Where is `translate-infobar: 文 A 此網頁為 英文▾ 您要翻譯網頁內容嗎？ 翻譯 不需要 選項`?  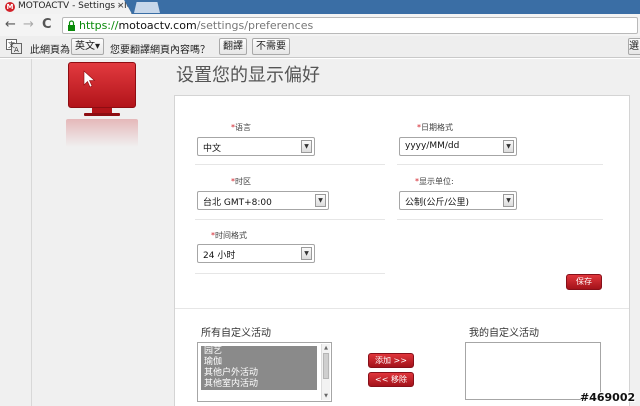 translate-infobar: 文 A 此網頁為 英文▾ 您要翻譯網頁內容嗎？ 翻譯 不需要 選項 is located at coordinates (320, 47).